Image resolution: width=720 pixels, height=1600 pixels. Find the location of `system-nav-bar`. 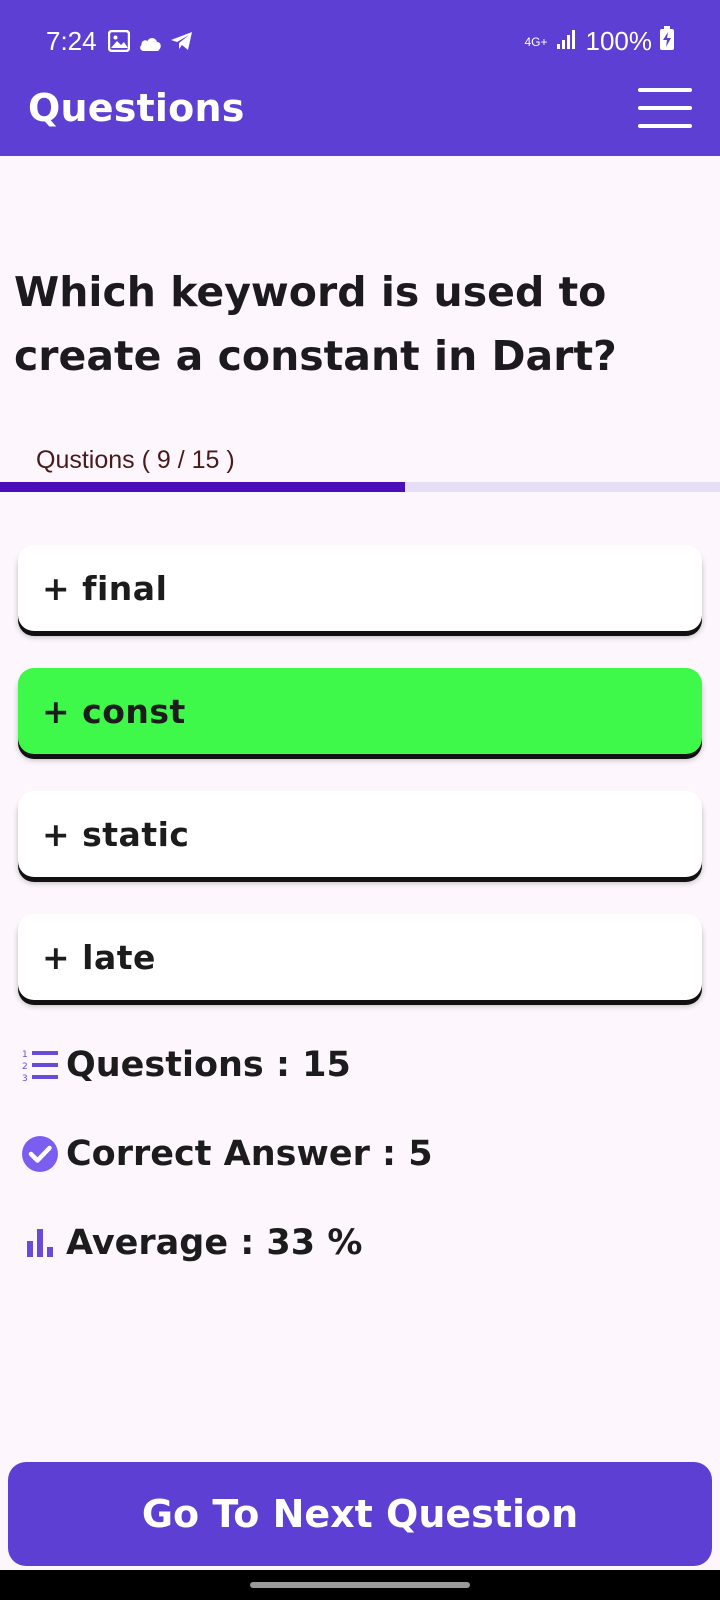

system-nav-bar is located at coordinates (360, 1585).